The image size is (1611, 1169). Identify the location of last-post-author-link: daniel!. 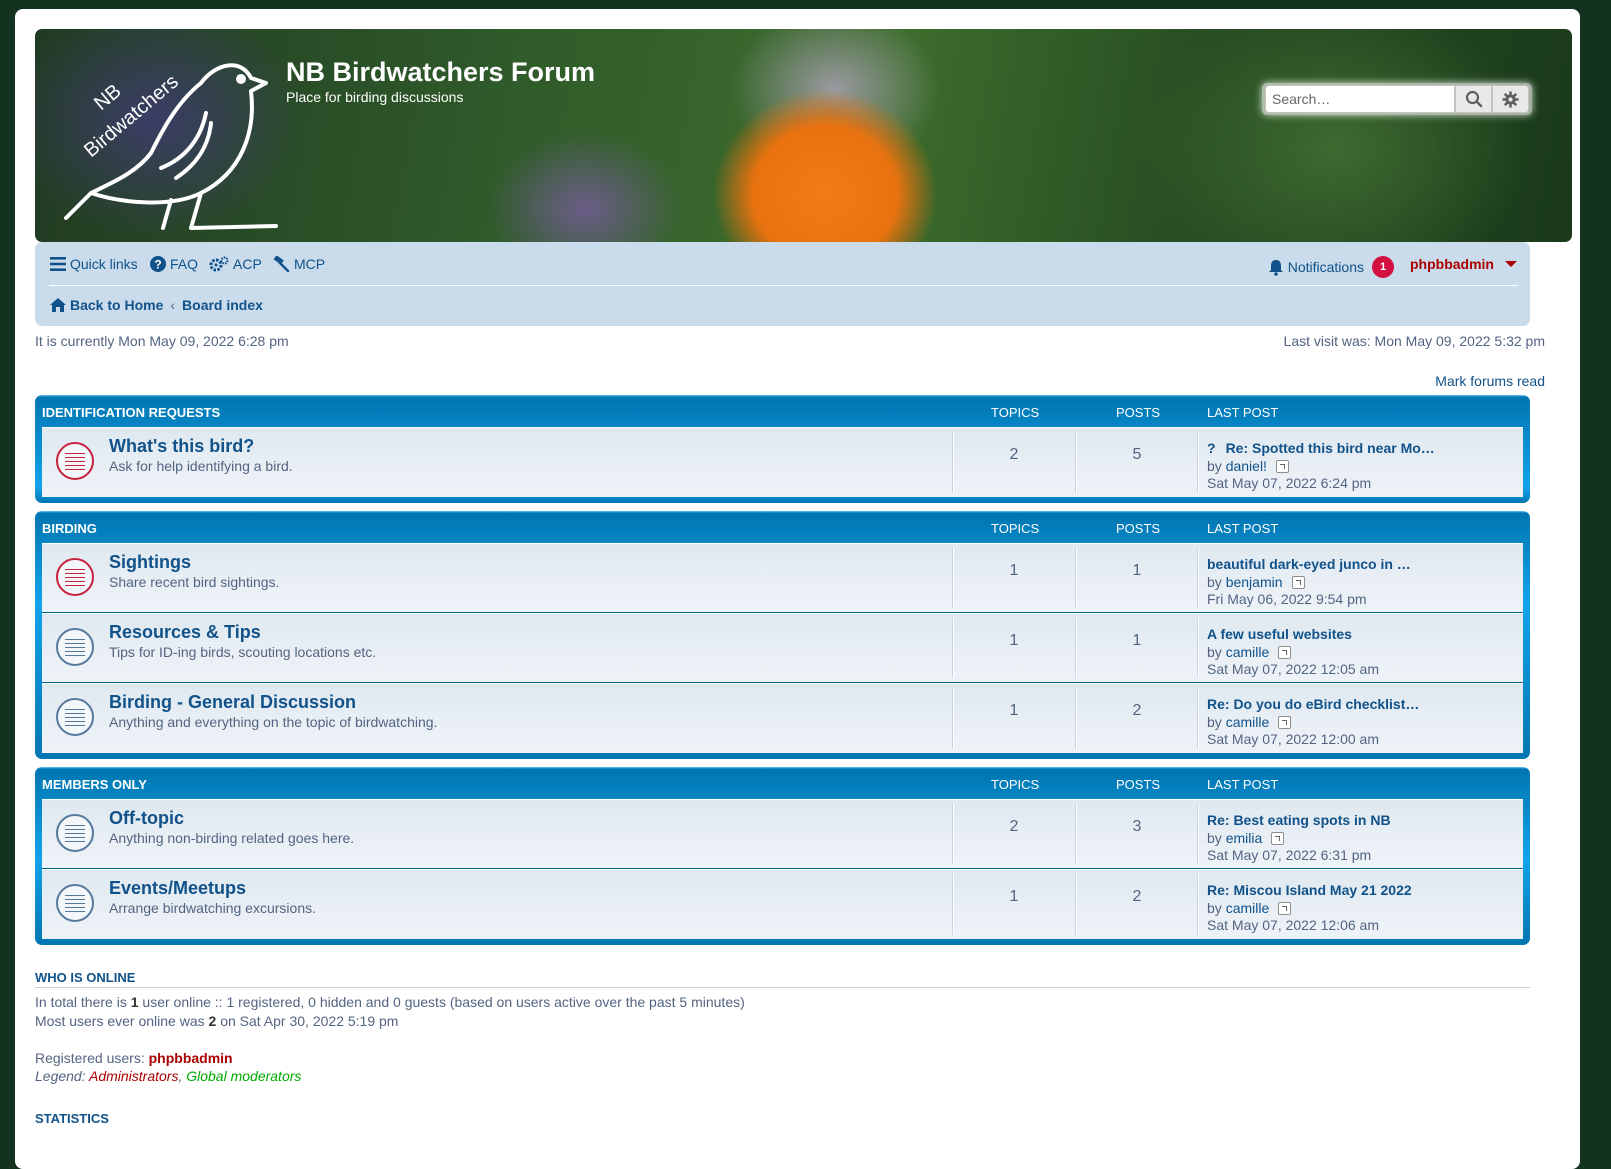
(1246, 466).